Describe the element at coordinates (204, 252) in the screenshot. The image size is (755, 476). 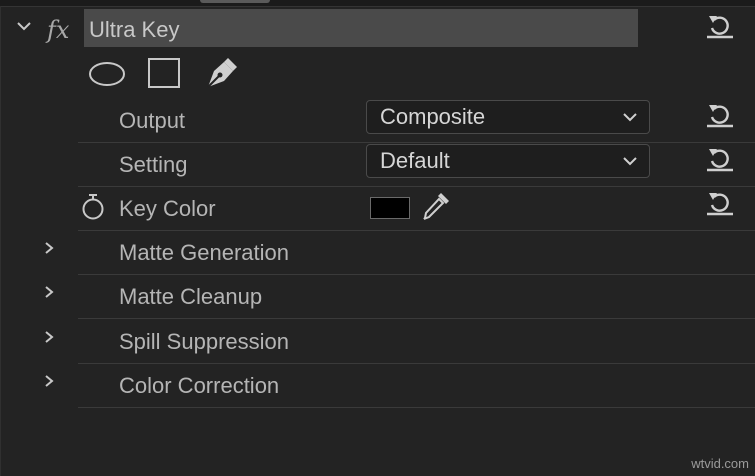
I see `group-label: Matte Generation` at that location.